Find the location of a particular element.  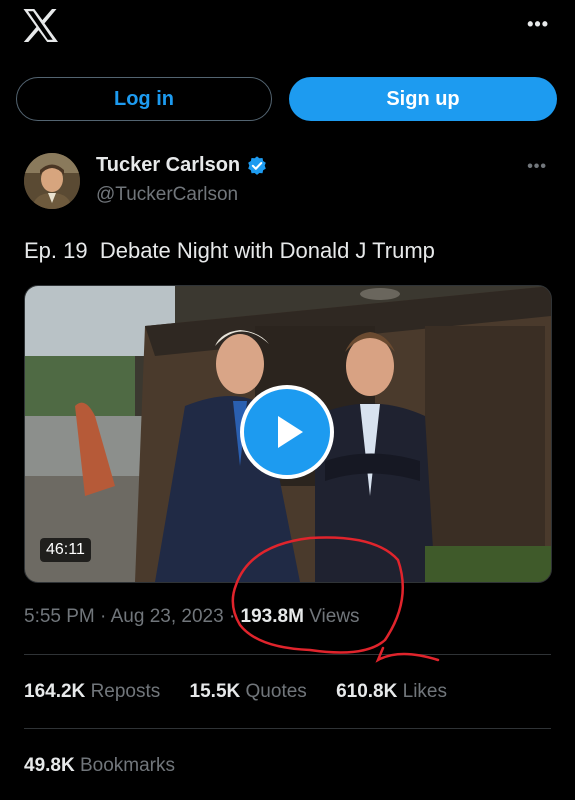

likes-count: 610.8K is located at coordinates (367, 691).